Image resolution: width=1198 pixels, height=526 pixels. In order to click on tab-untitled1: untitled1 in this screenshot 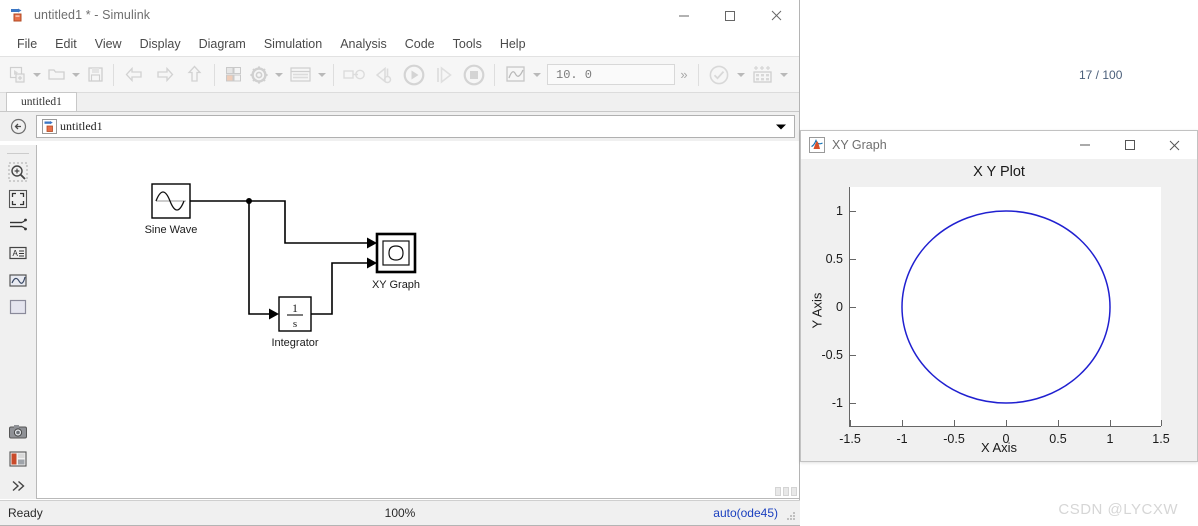, I will do `click(41, 101)`.